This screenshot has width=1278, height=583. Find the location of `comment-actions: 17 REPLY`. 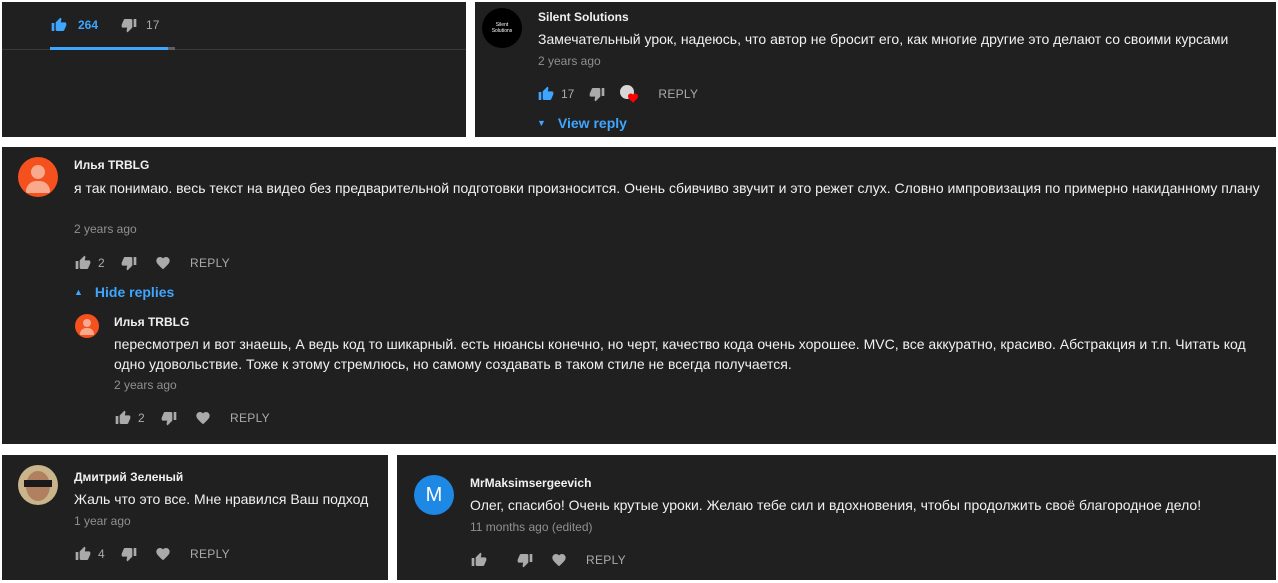

comment-actions: 17 REPLY is located at coordinates (617, 94).